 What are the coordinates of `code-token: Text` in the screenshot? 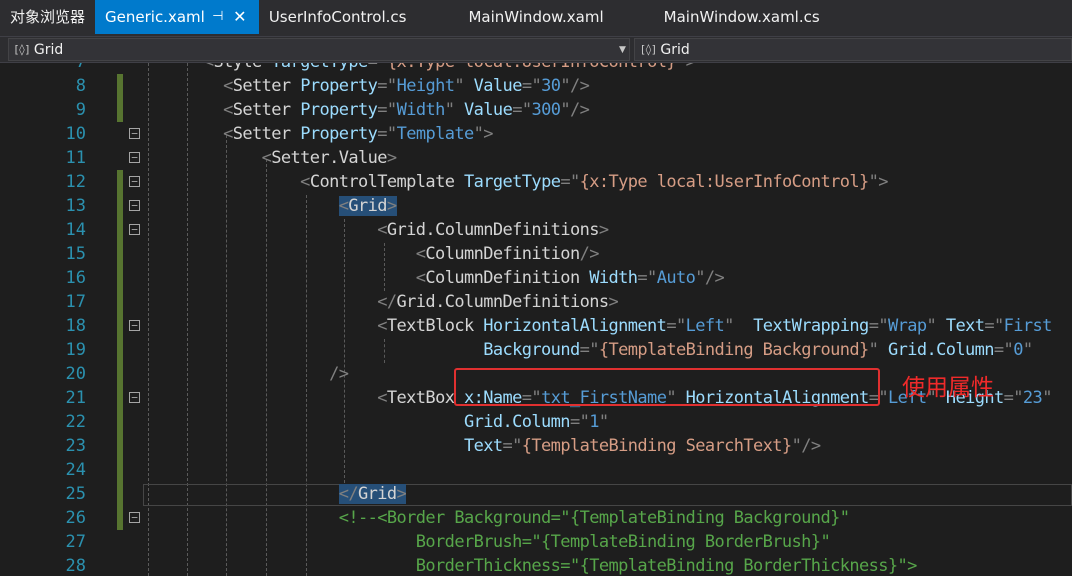 It's located at (483, 446).